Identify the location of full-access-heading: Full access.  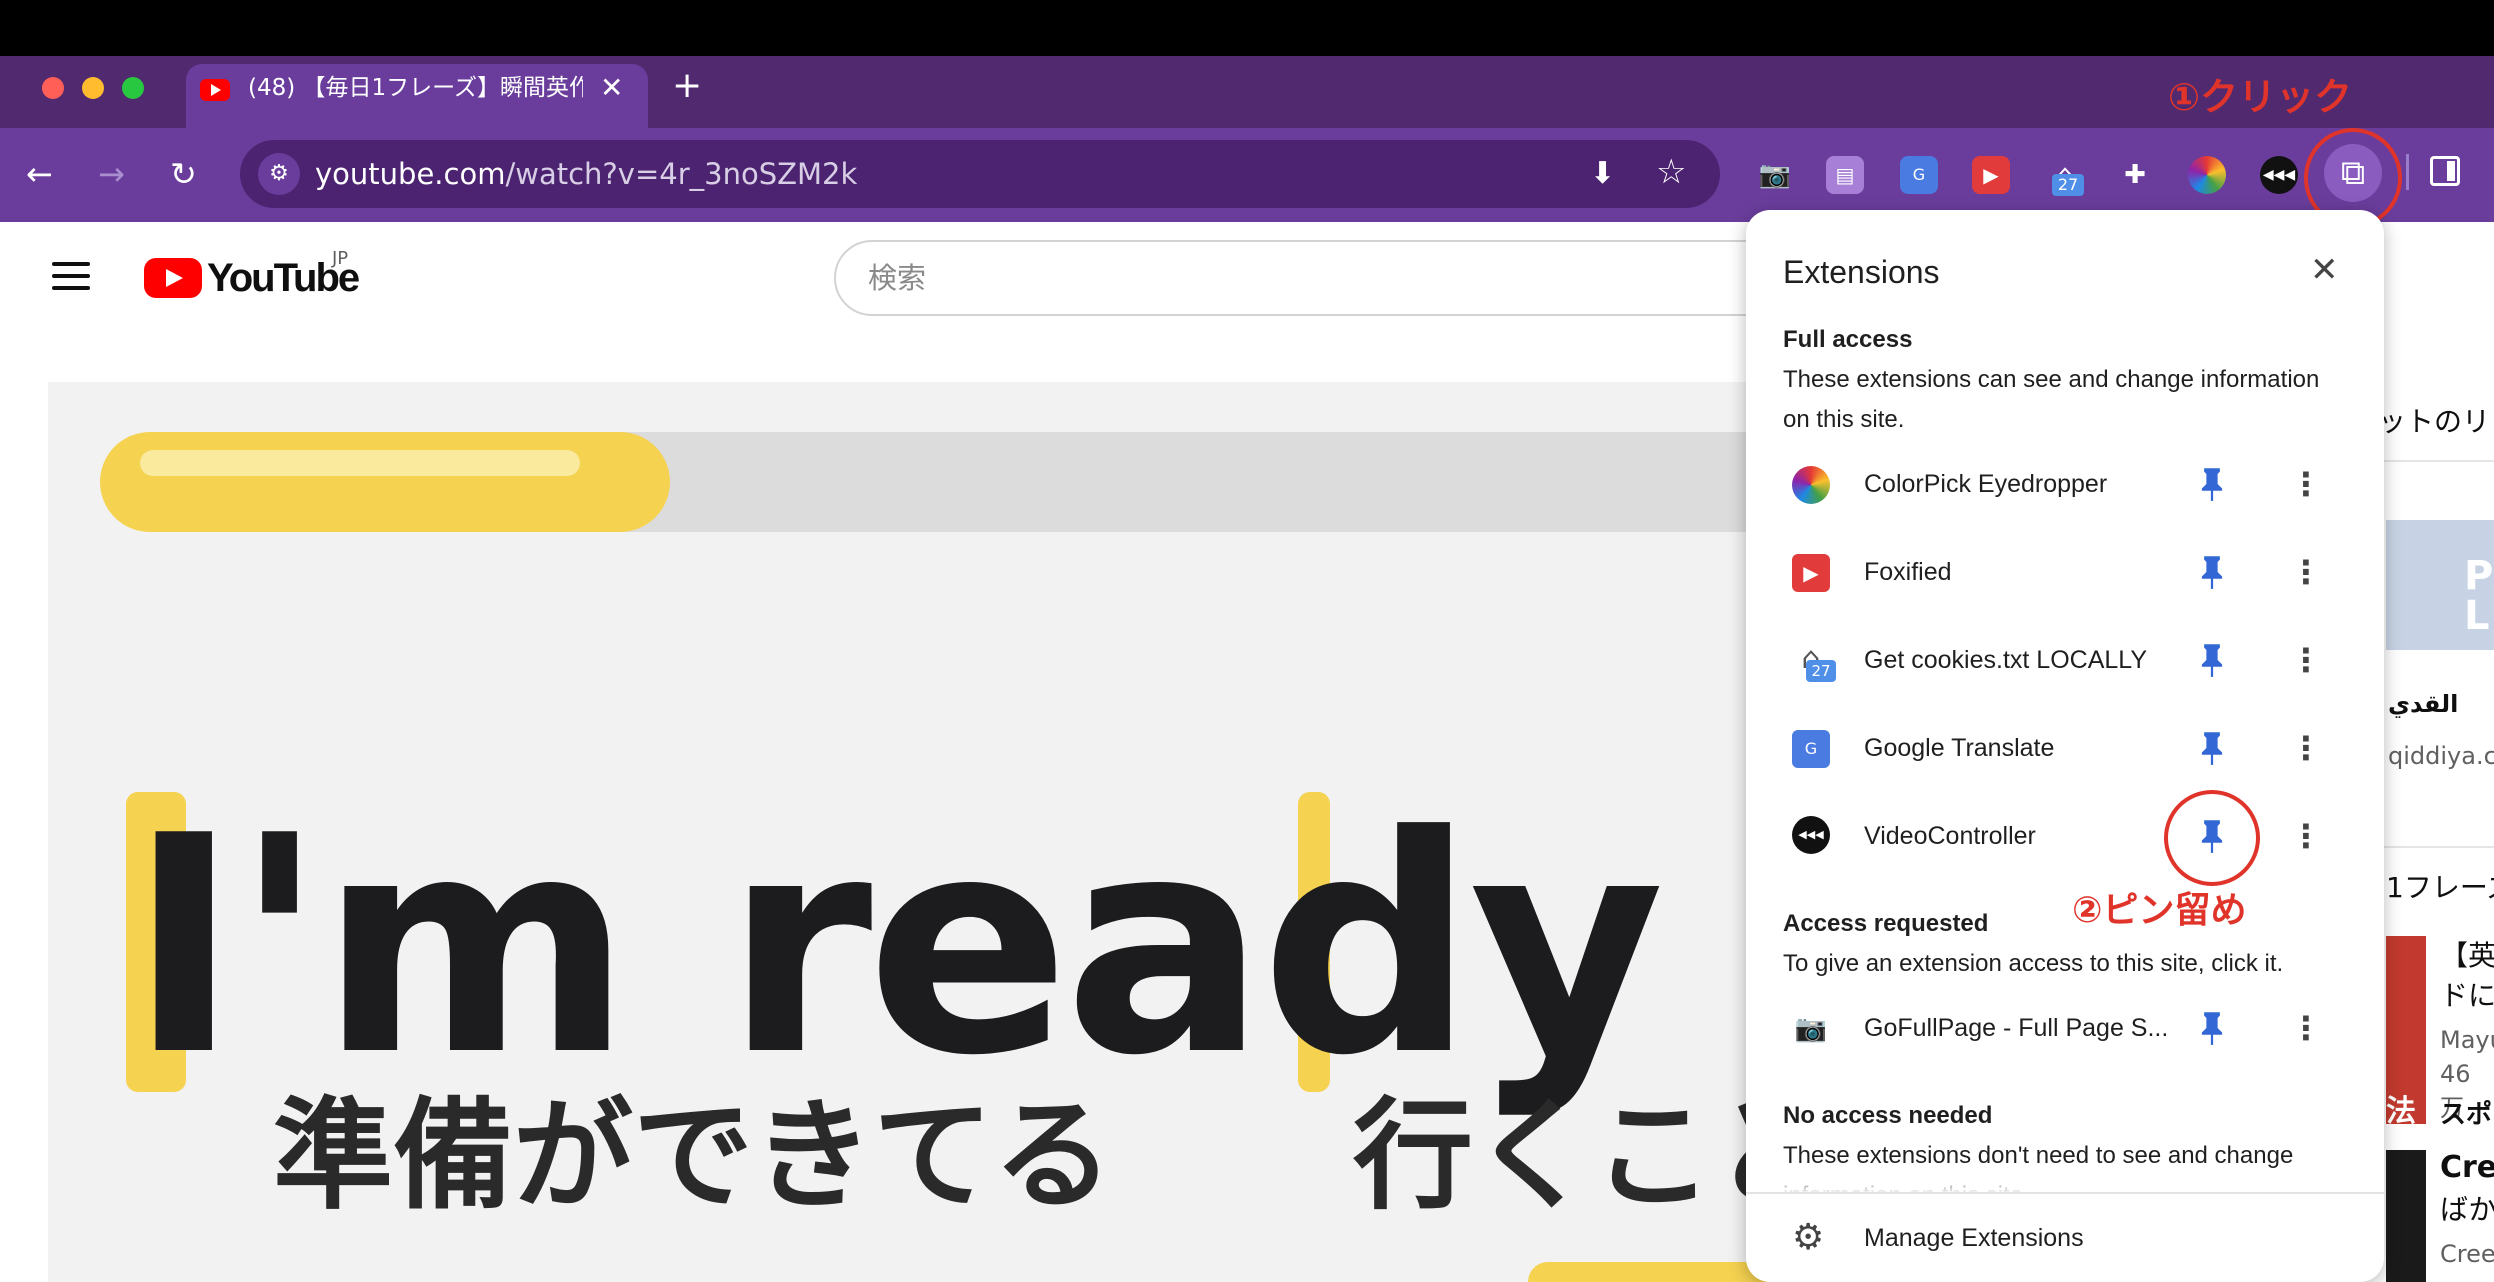
(1848, 339).